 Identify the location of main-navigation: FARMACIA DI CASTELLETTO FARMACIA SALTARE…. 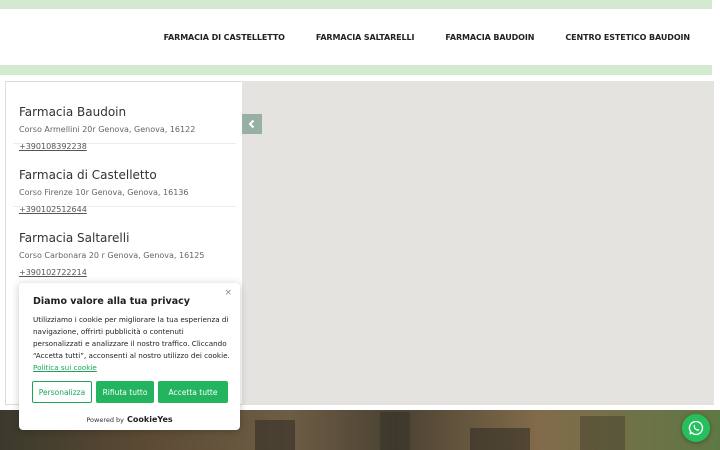
(356, 37).